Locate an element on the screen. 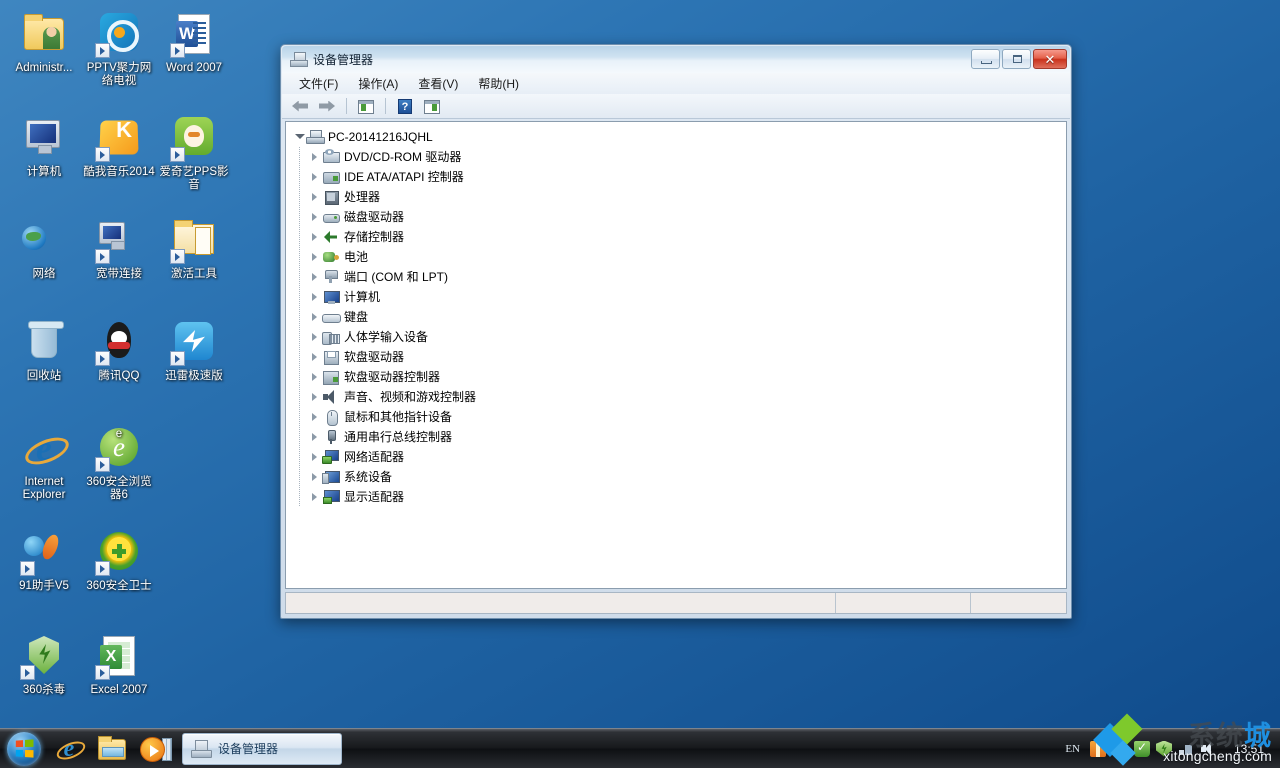  quicklaunch-ie: e is located at coordinates (69, 749).